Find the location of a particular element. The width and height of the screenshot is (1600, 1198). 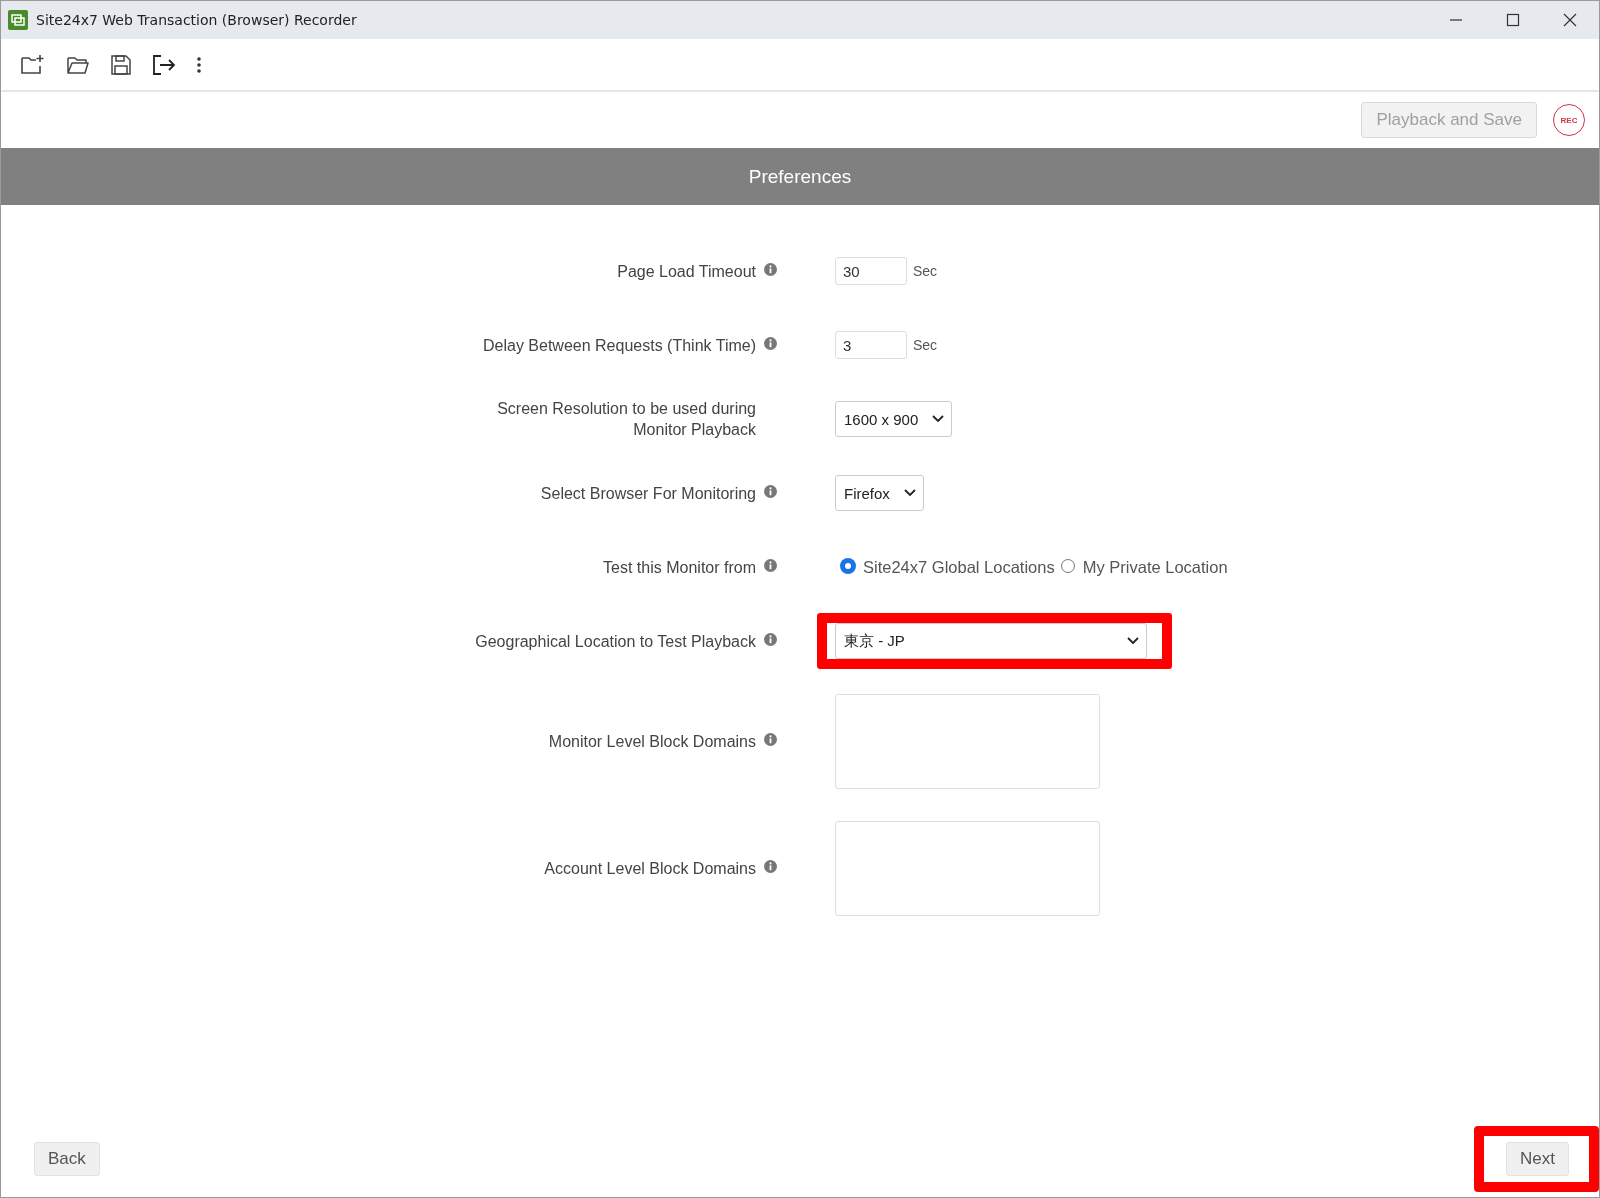

rec-button: REC is located at coordinates (1569, 120).